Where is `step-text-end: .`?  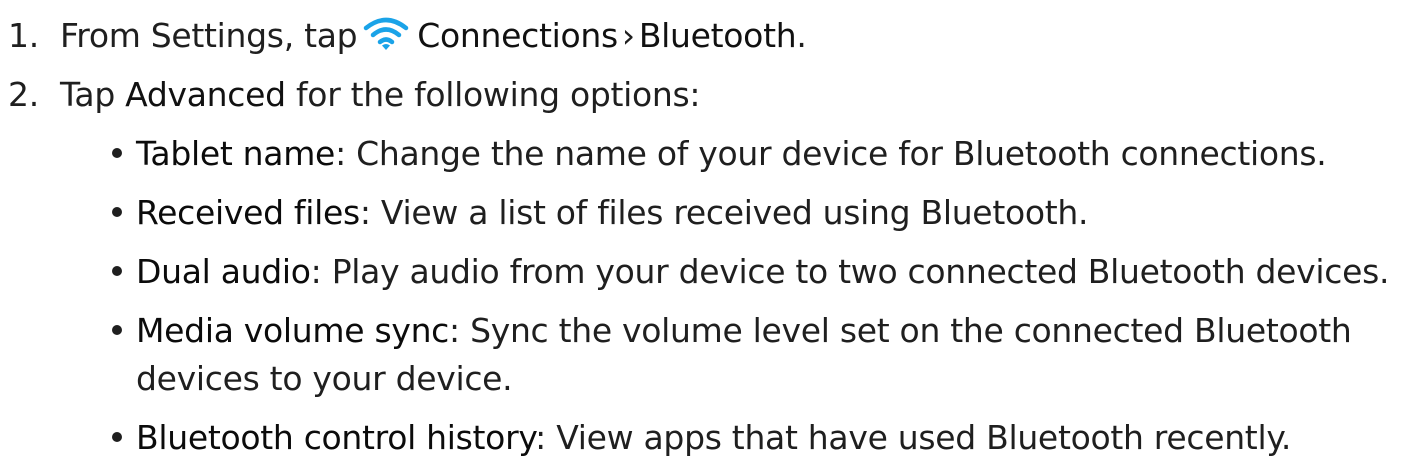 step-text-end: . is located at coordinates (801, 35).